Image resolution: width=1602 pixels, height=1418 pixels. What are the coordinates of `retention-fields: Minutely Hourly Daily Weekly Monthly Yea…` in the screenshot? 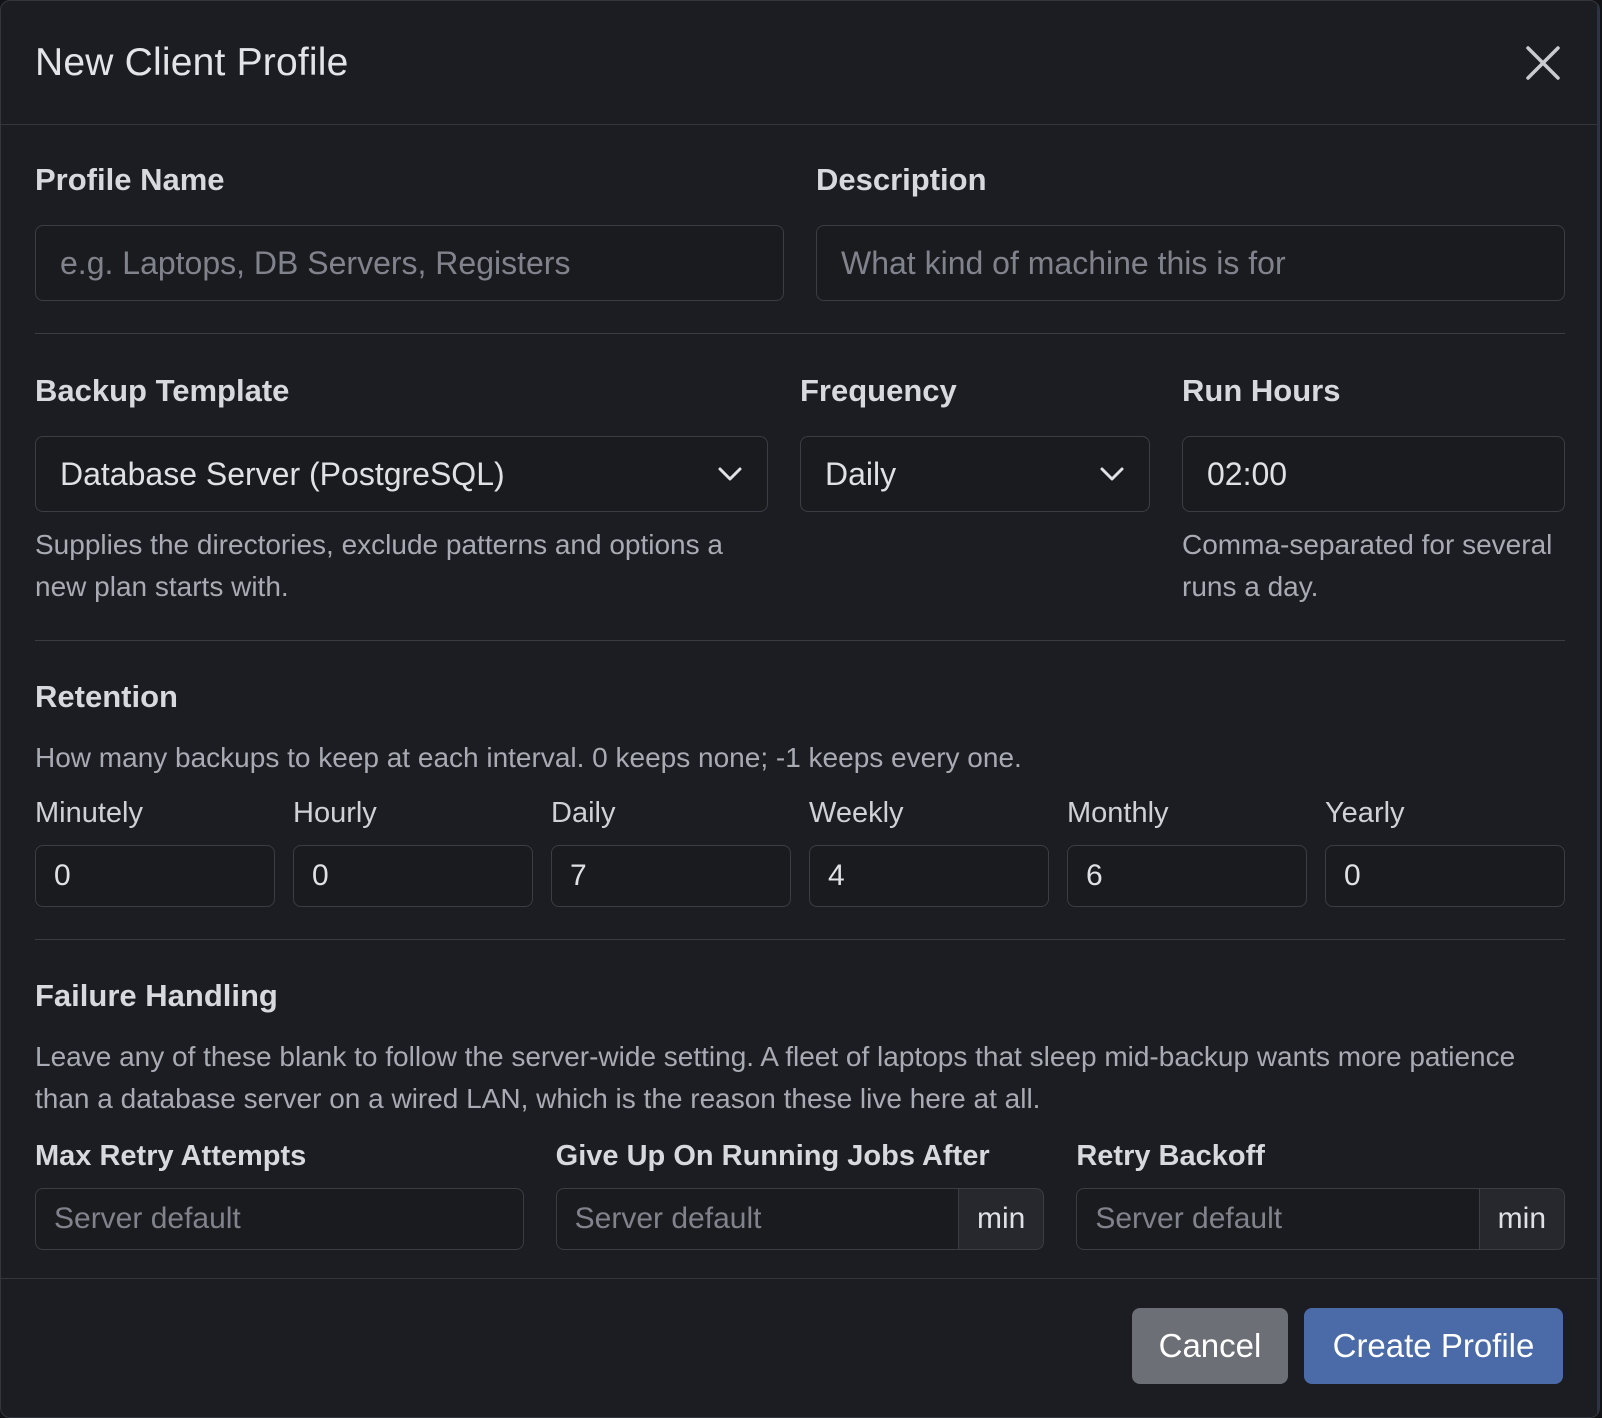 It's located at (800, 851).